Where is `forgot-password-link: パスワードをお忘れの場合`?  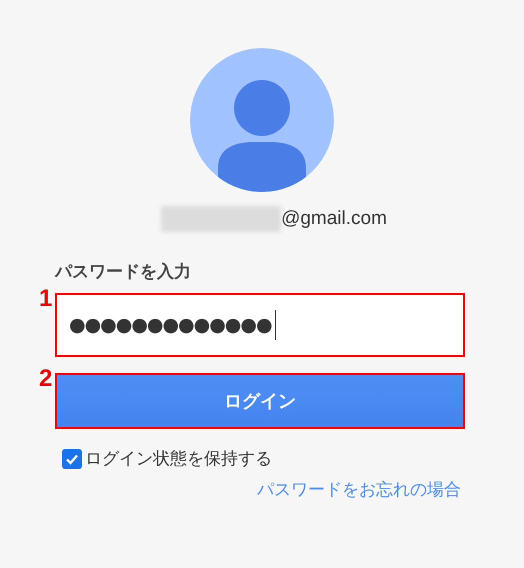 forgot-password-link: パスワードをお忘れの場合 is located at coordinates (359, 489).